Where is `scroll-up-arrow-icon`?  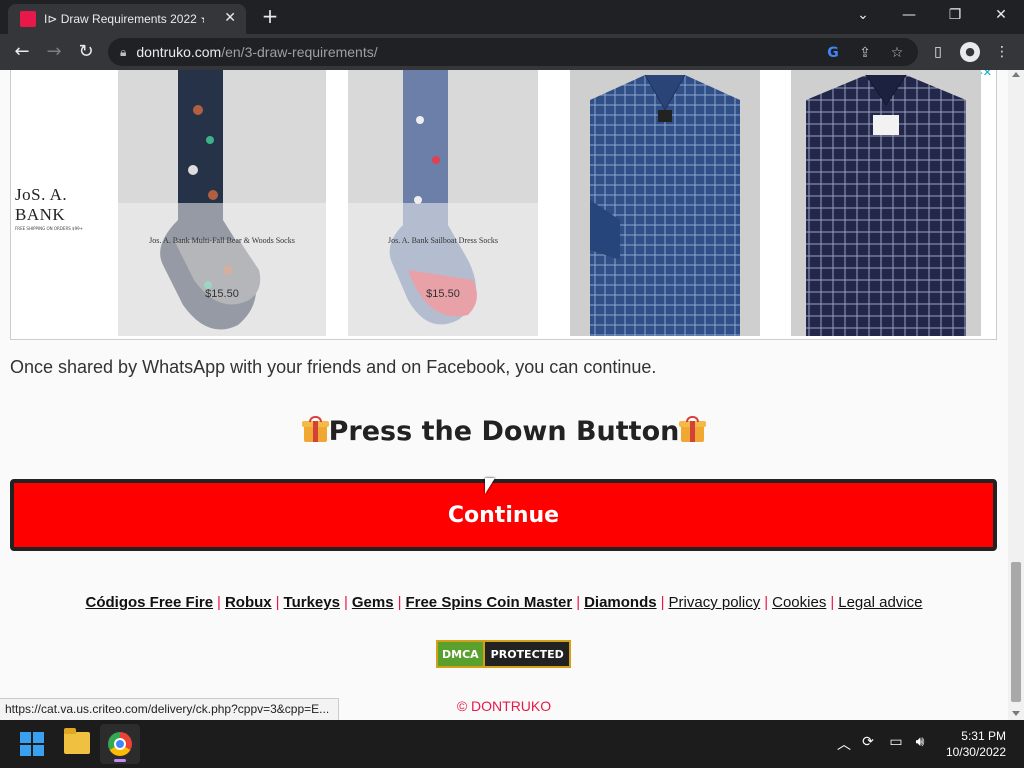 scroll-up-arrow-icon is located at coordinates (1016, 74).